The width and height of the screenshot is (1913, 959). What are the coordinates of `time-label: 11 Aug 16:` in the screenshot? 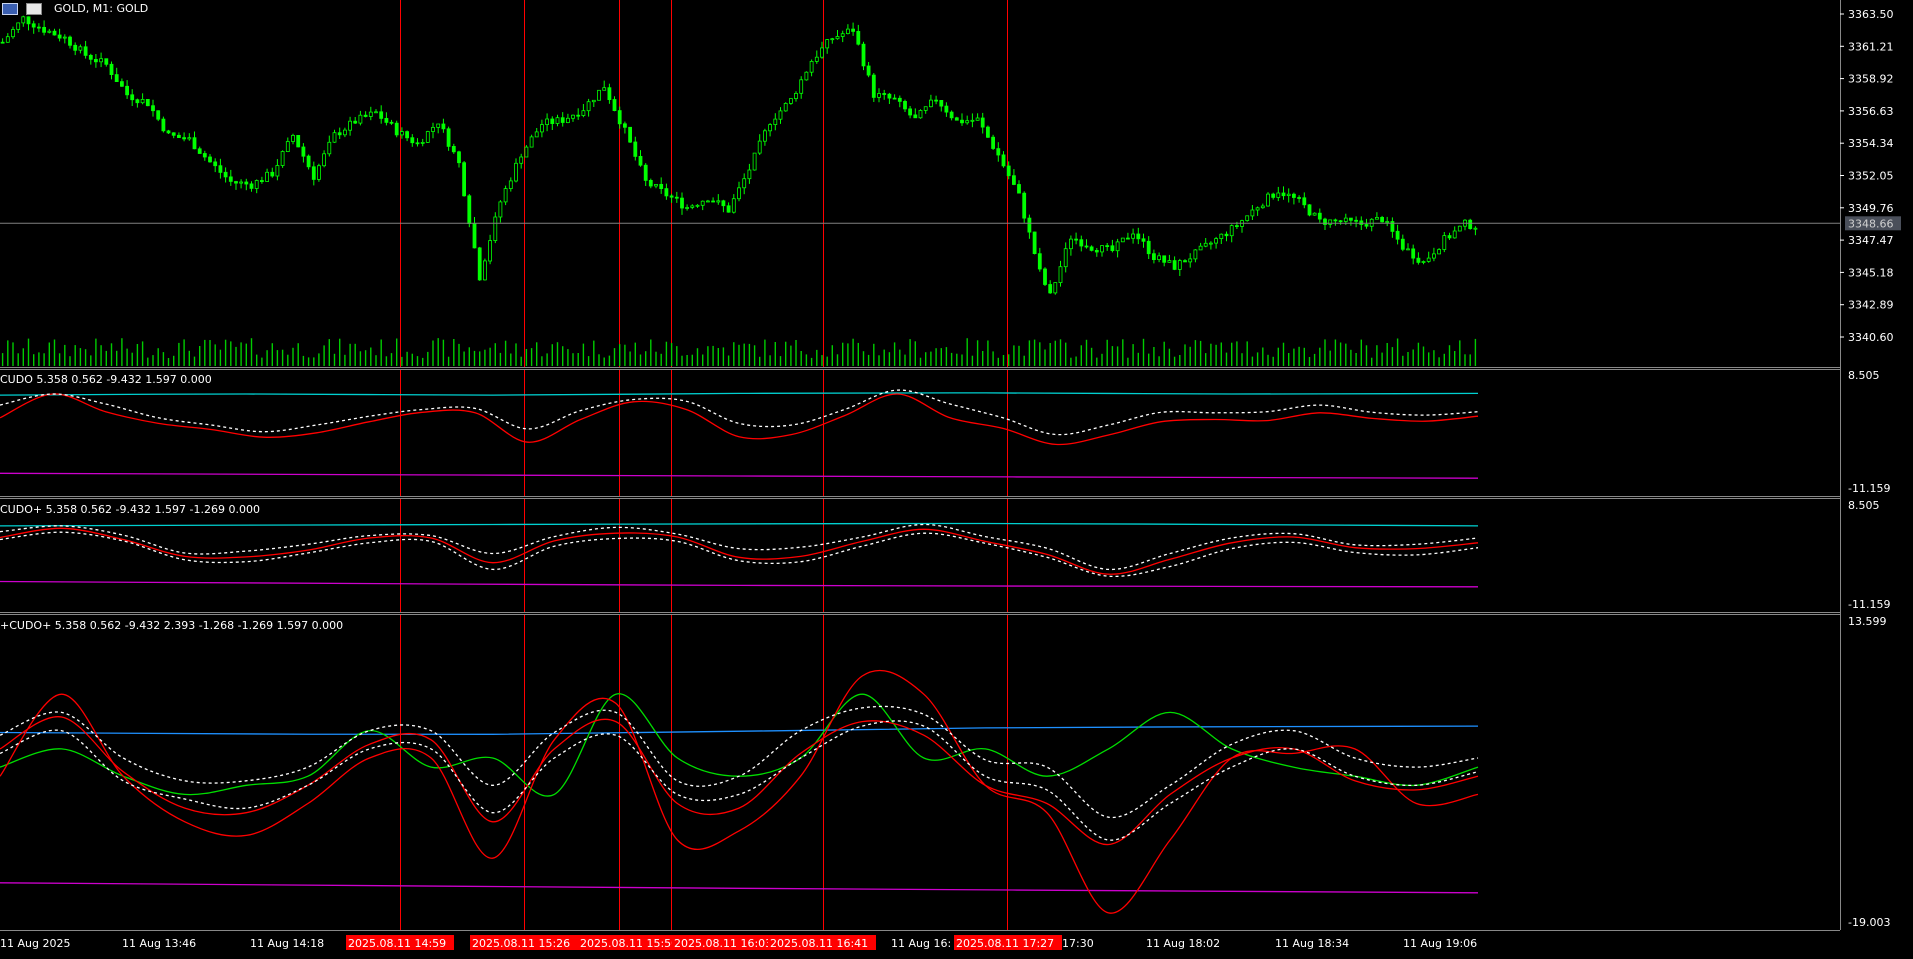 It's located at (921, 943).